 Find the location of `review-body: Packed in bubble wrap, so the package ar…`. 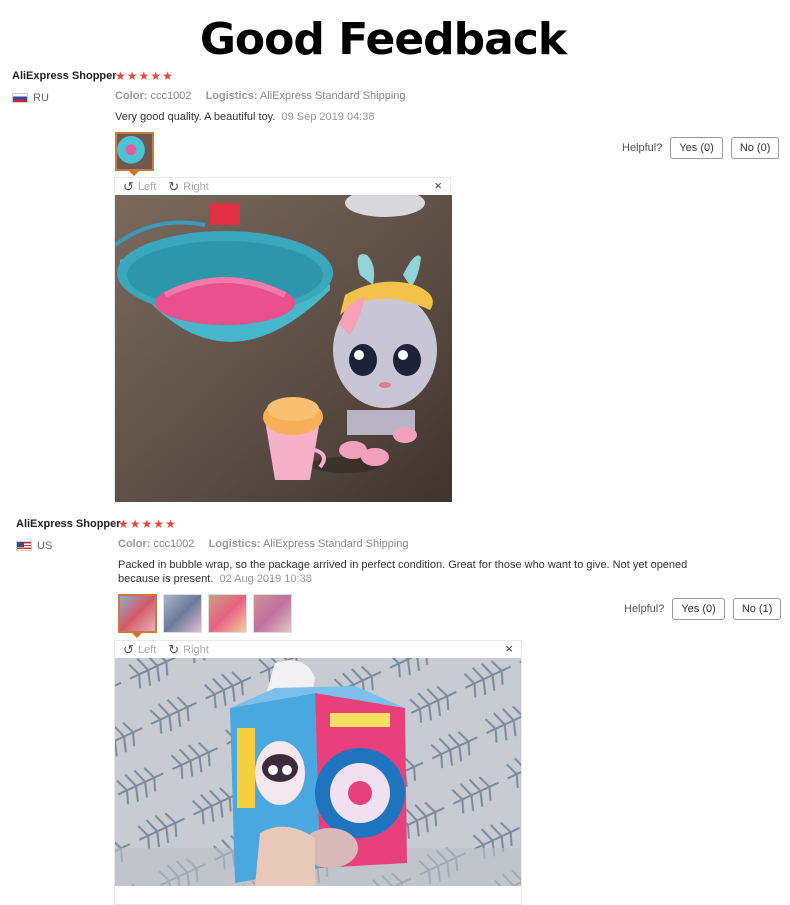

review-body: Packed in bubble wrap, so the package ar… is located at coordinates (403, 572).